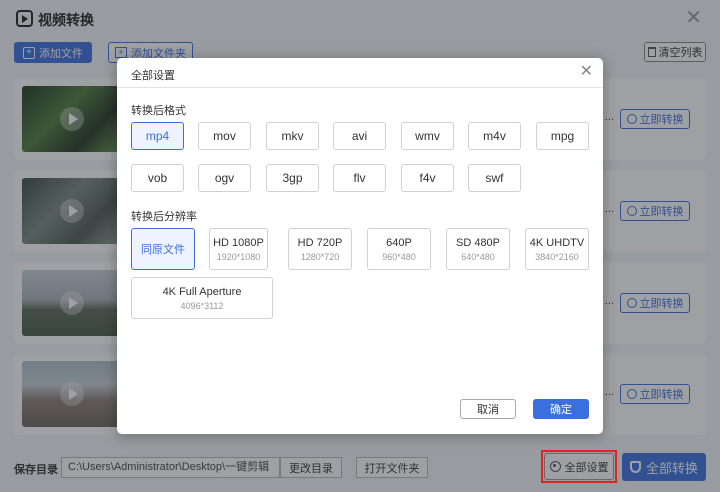 This screenshot has width=720, height=492. What do you see at coordinates (478, 242) in the screenshot?
I see `resolution-name: SD 480P` at bounding box center [478, 242].